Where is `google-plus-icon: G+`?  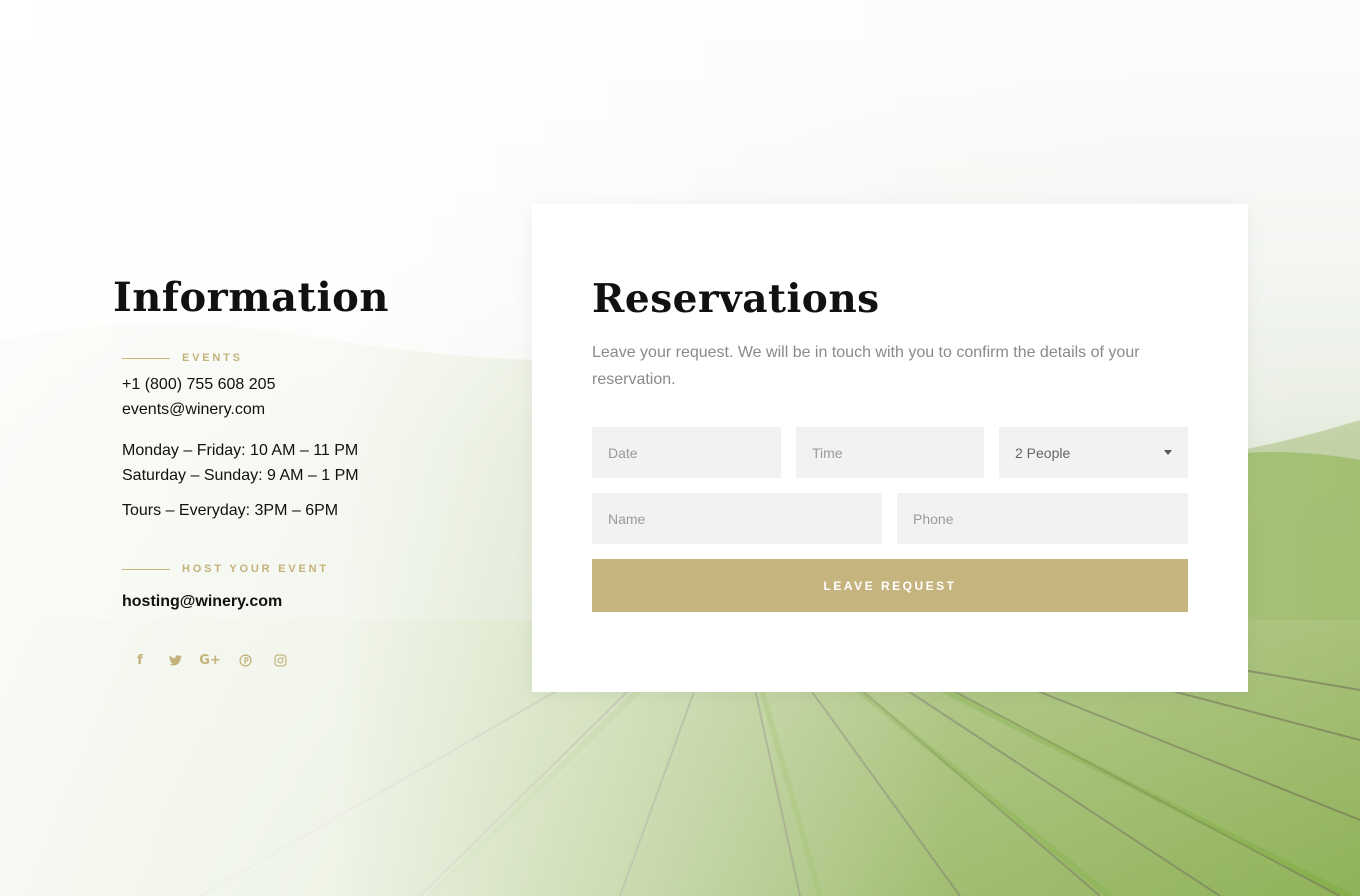
google-plus-icon: G+ is located at coordinates (210, 660).